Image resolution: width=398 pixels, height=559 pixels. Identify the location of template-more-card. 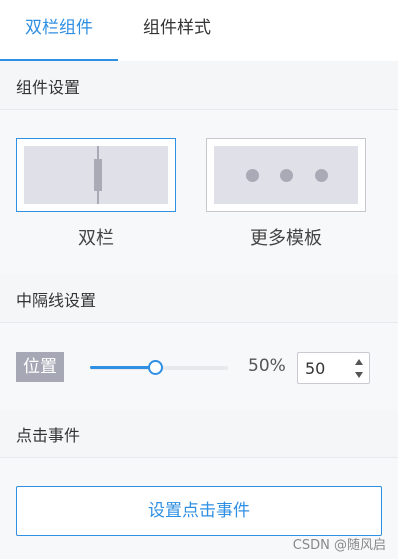
(286, 175).